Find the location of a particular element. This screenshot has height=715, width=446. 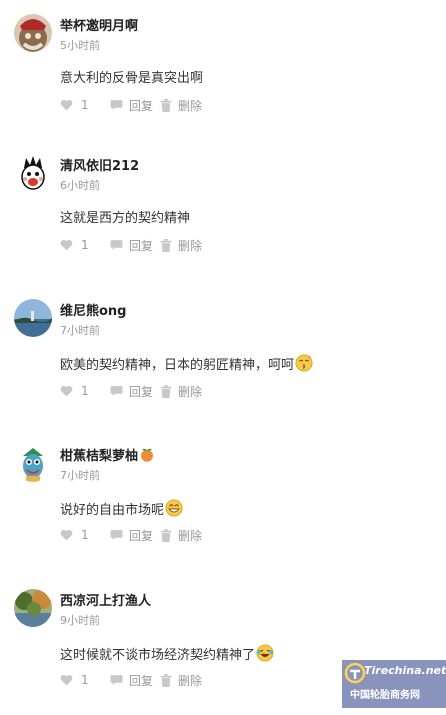

timestamp: 6小时前 is located at coordinates (80, 185).